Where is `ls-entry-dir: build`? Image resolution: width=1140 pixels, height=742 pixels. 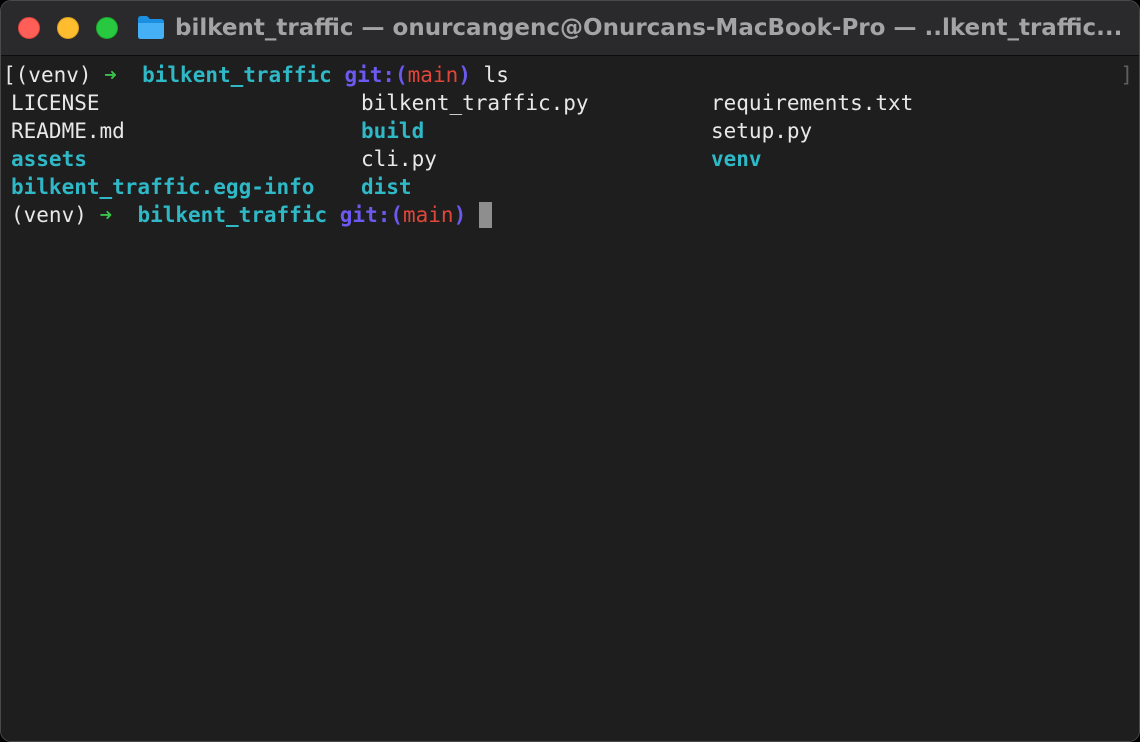 ls-entry-dir: build is located at coordinates (393, 131).